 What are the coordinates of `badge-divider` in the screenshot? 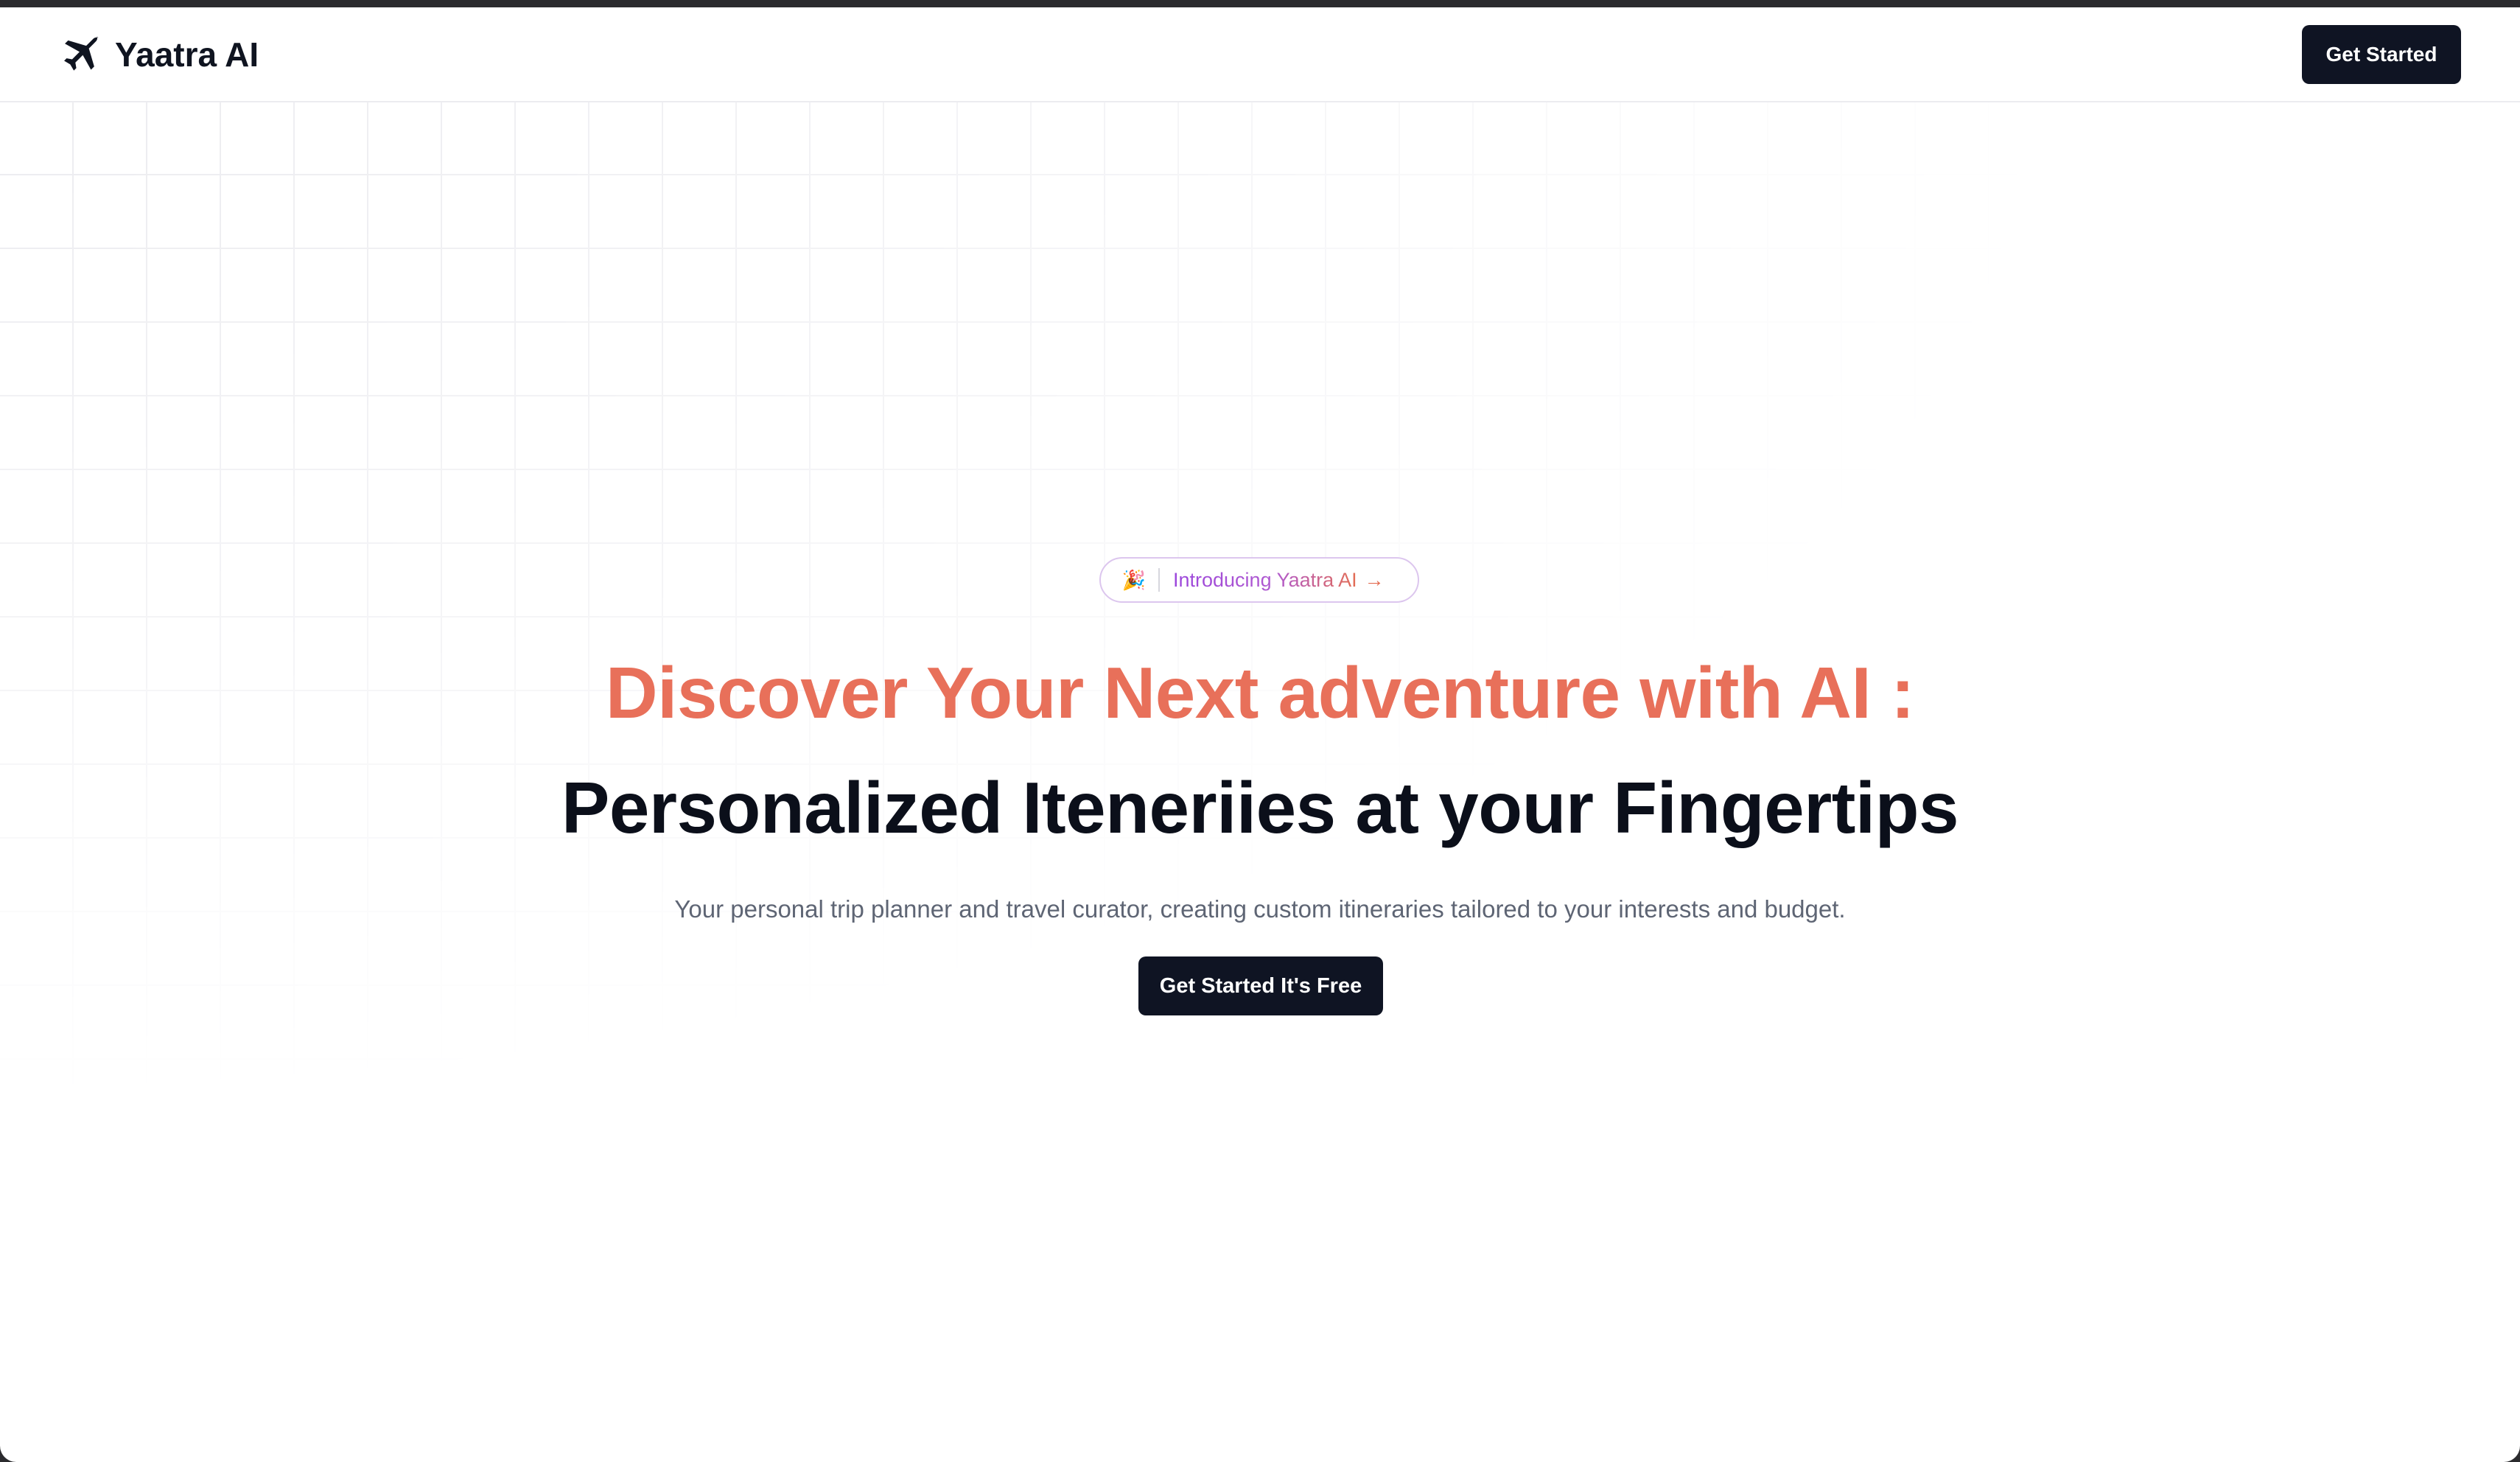 It's located at (1159, 580).